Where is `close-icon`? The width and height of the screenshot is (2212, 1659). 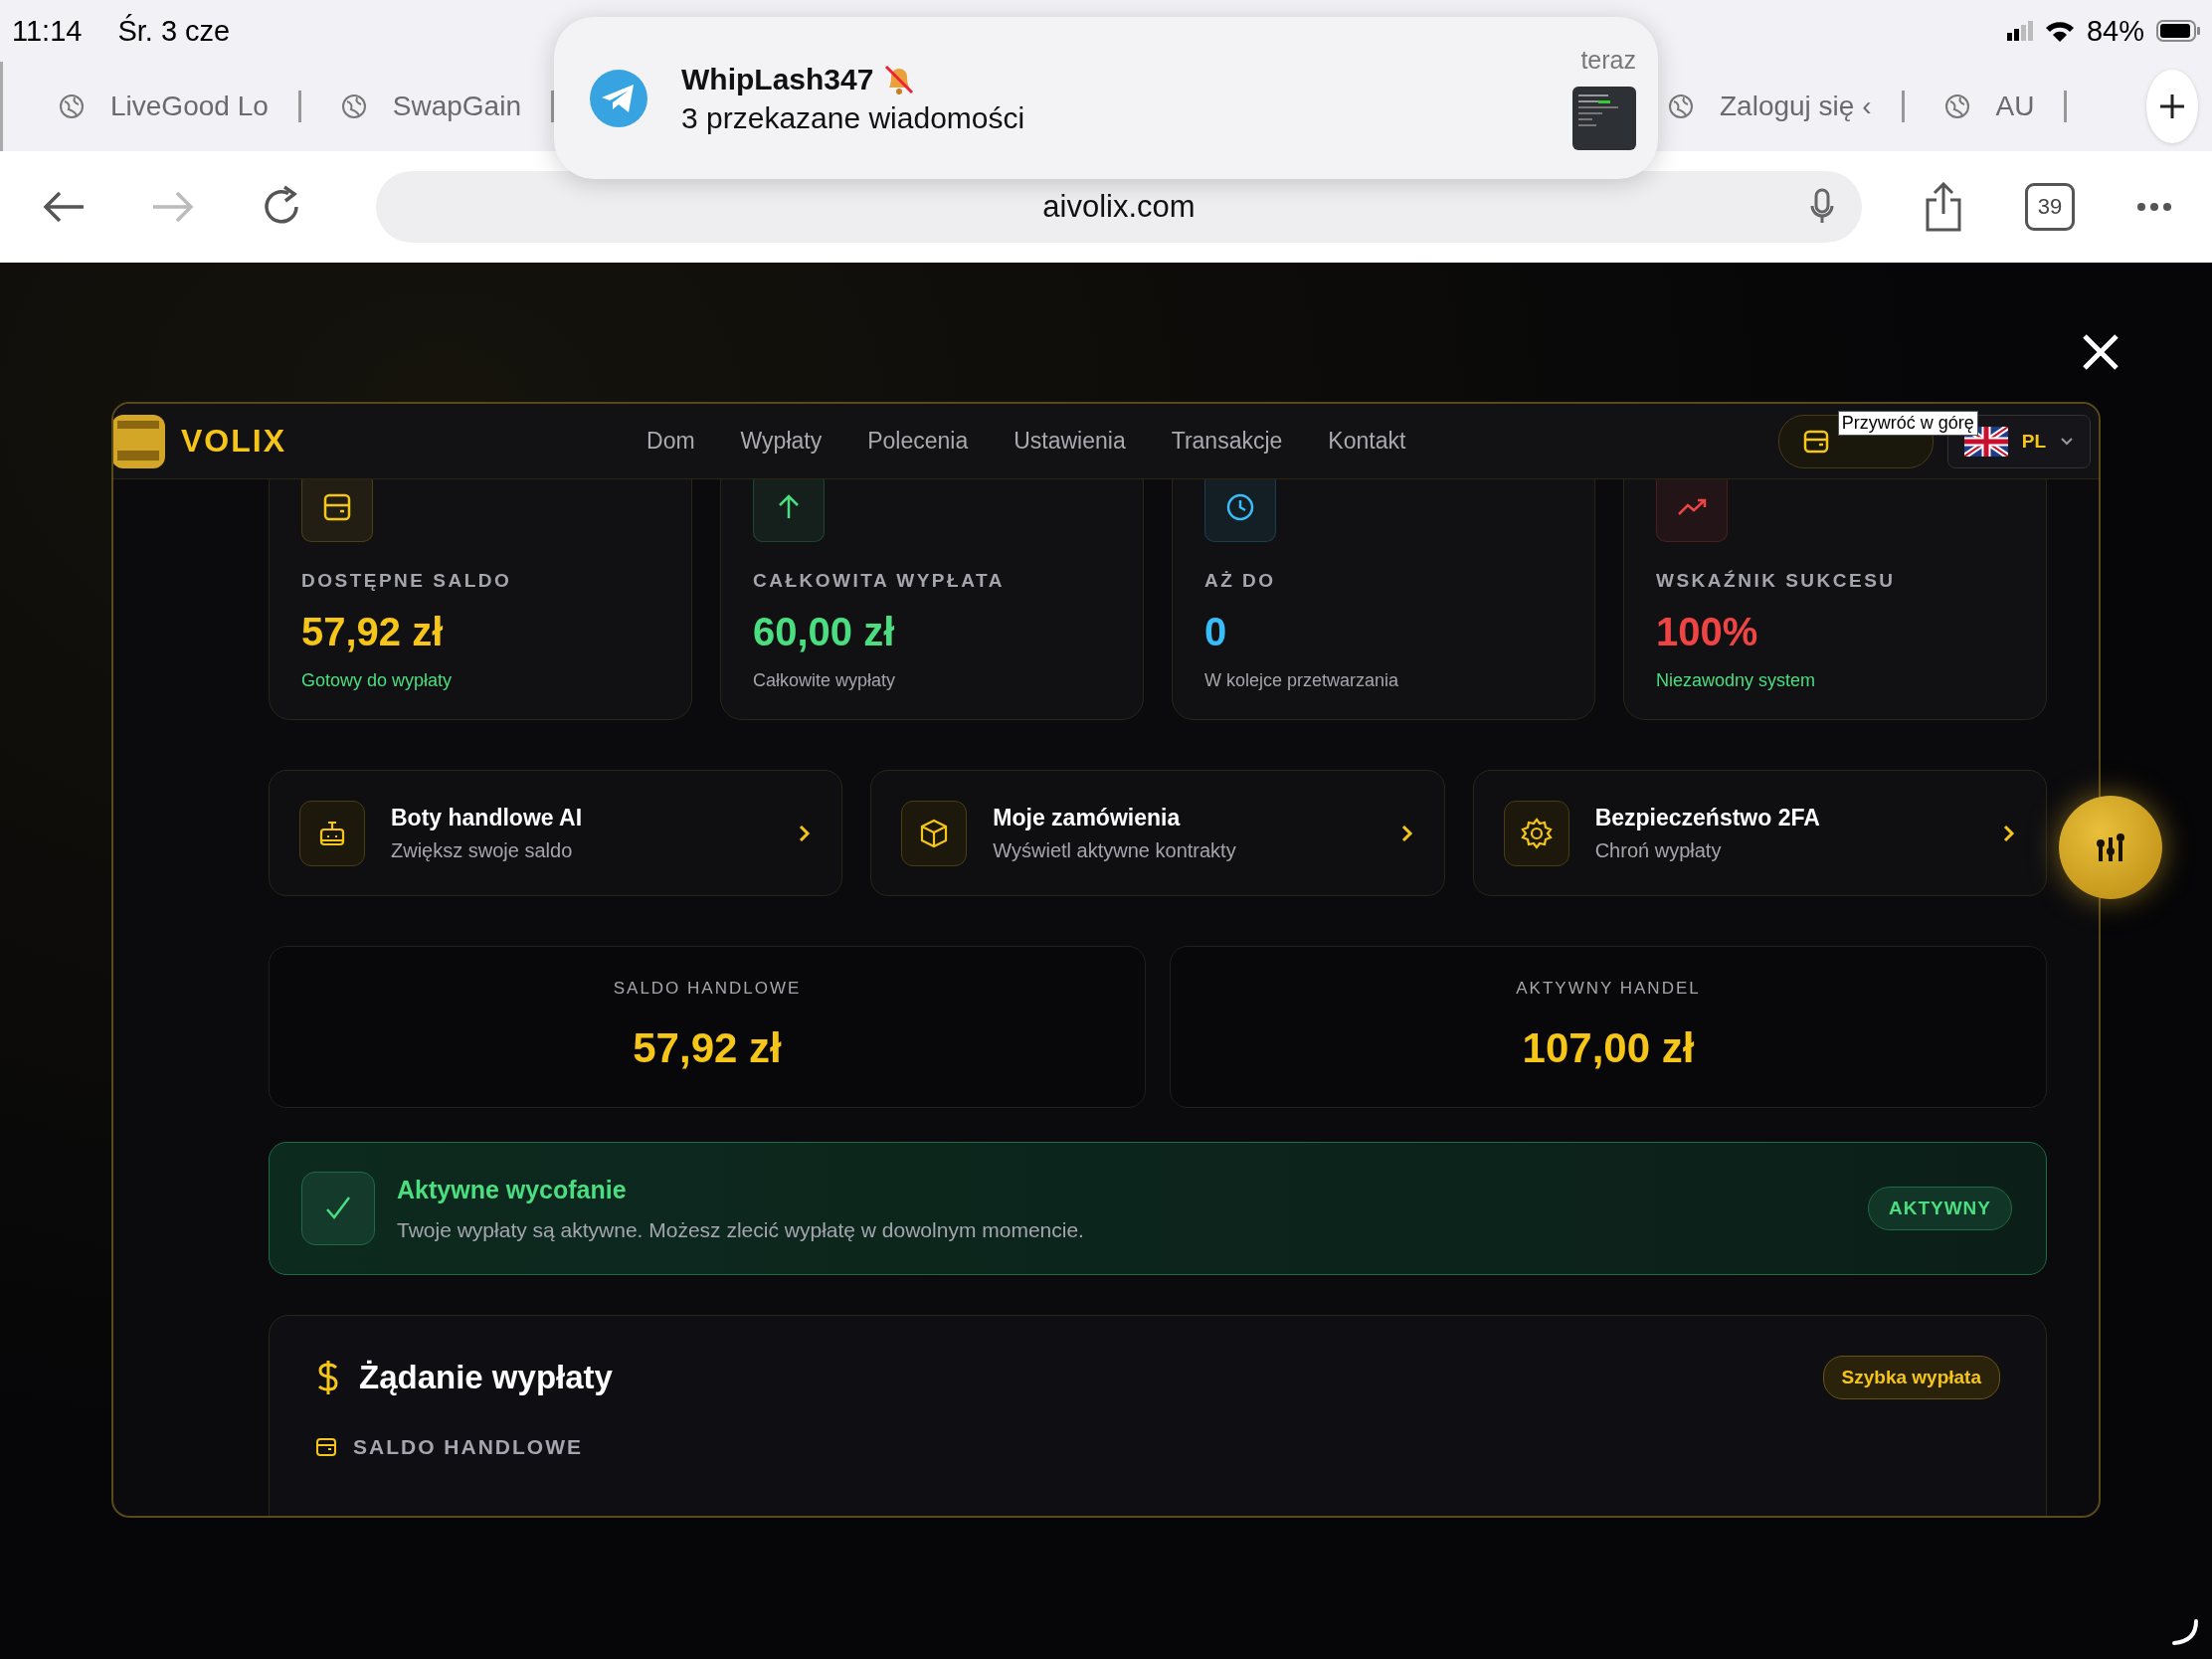 close-icon is located at coordinates (2100, 352).